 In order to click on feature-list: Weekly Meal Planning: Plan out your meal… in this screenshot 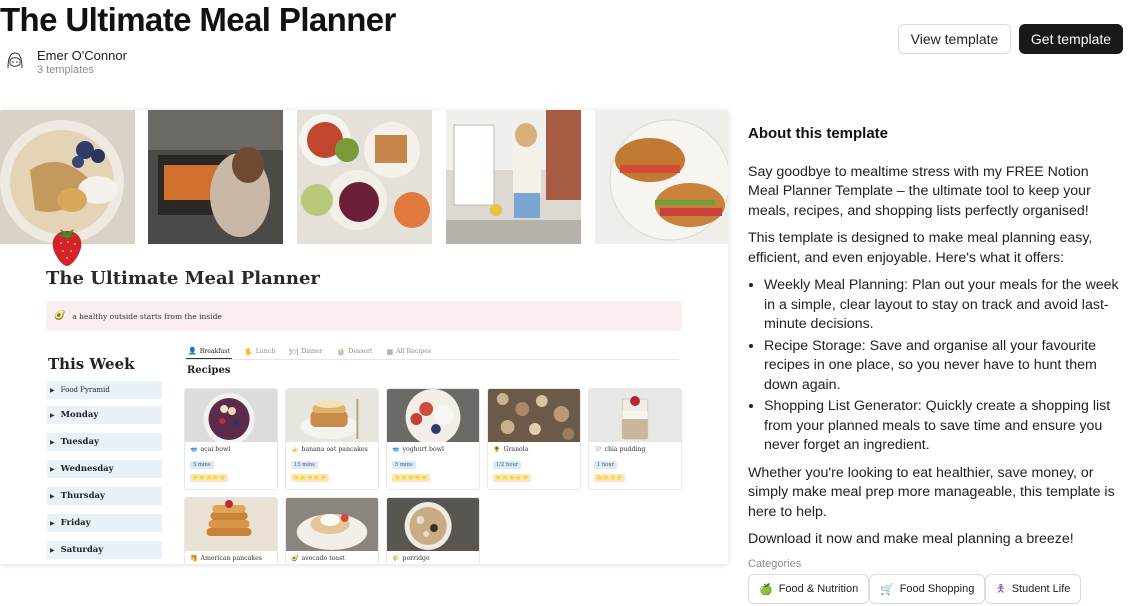, I will do `click(943, 366)`.